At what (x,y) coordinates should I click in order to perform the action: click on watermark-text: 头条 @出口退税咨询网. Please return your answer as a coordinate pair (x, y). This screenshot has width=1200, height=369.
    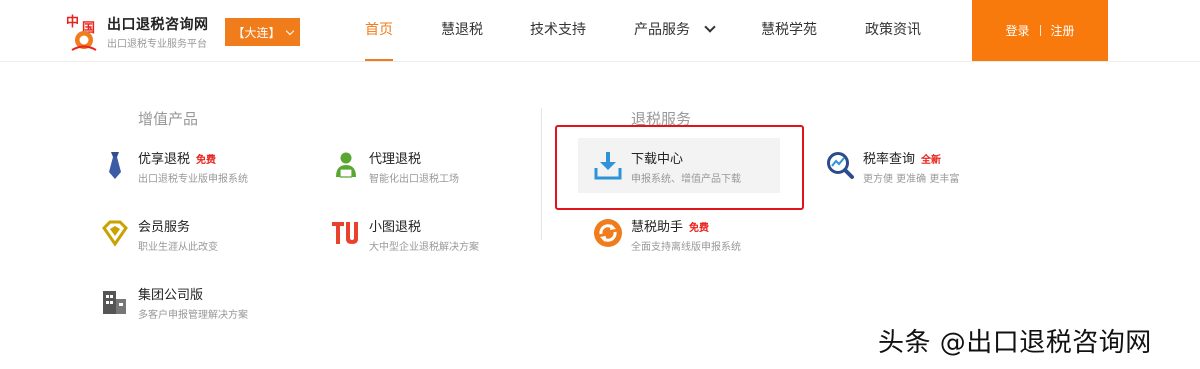
    Looking at the image, I should click on (1015, 343).